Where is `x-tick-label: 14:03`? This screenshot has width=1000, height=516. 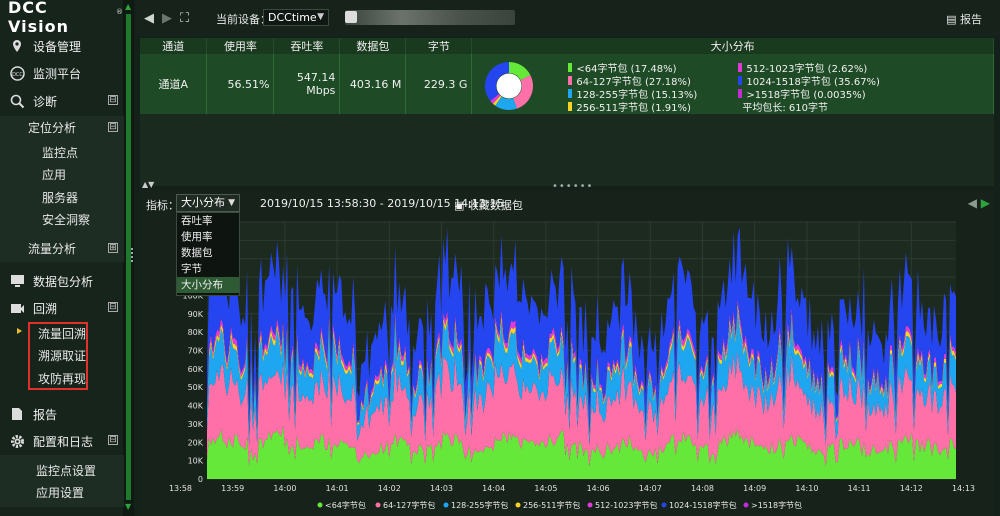
x-tick-label: 14:03 is located at coordinates (441, 488).